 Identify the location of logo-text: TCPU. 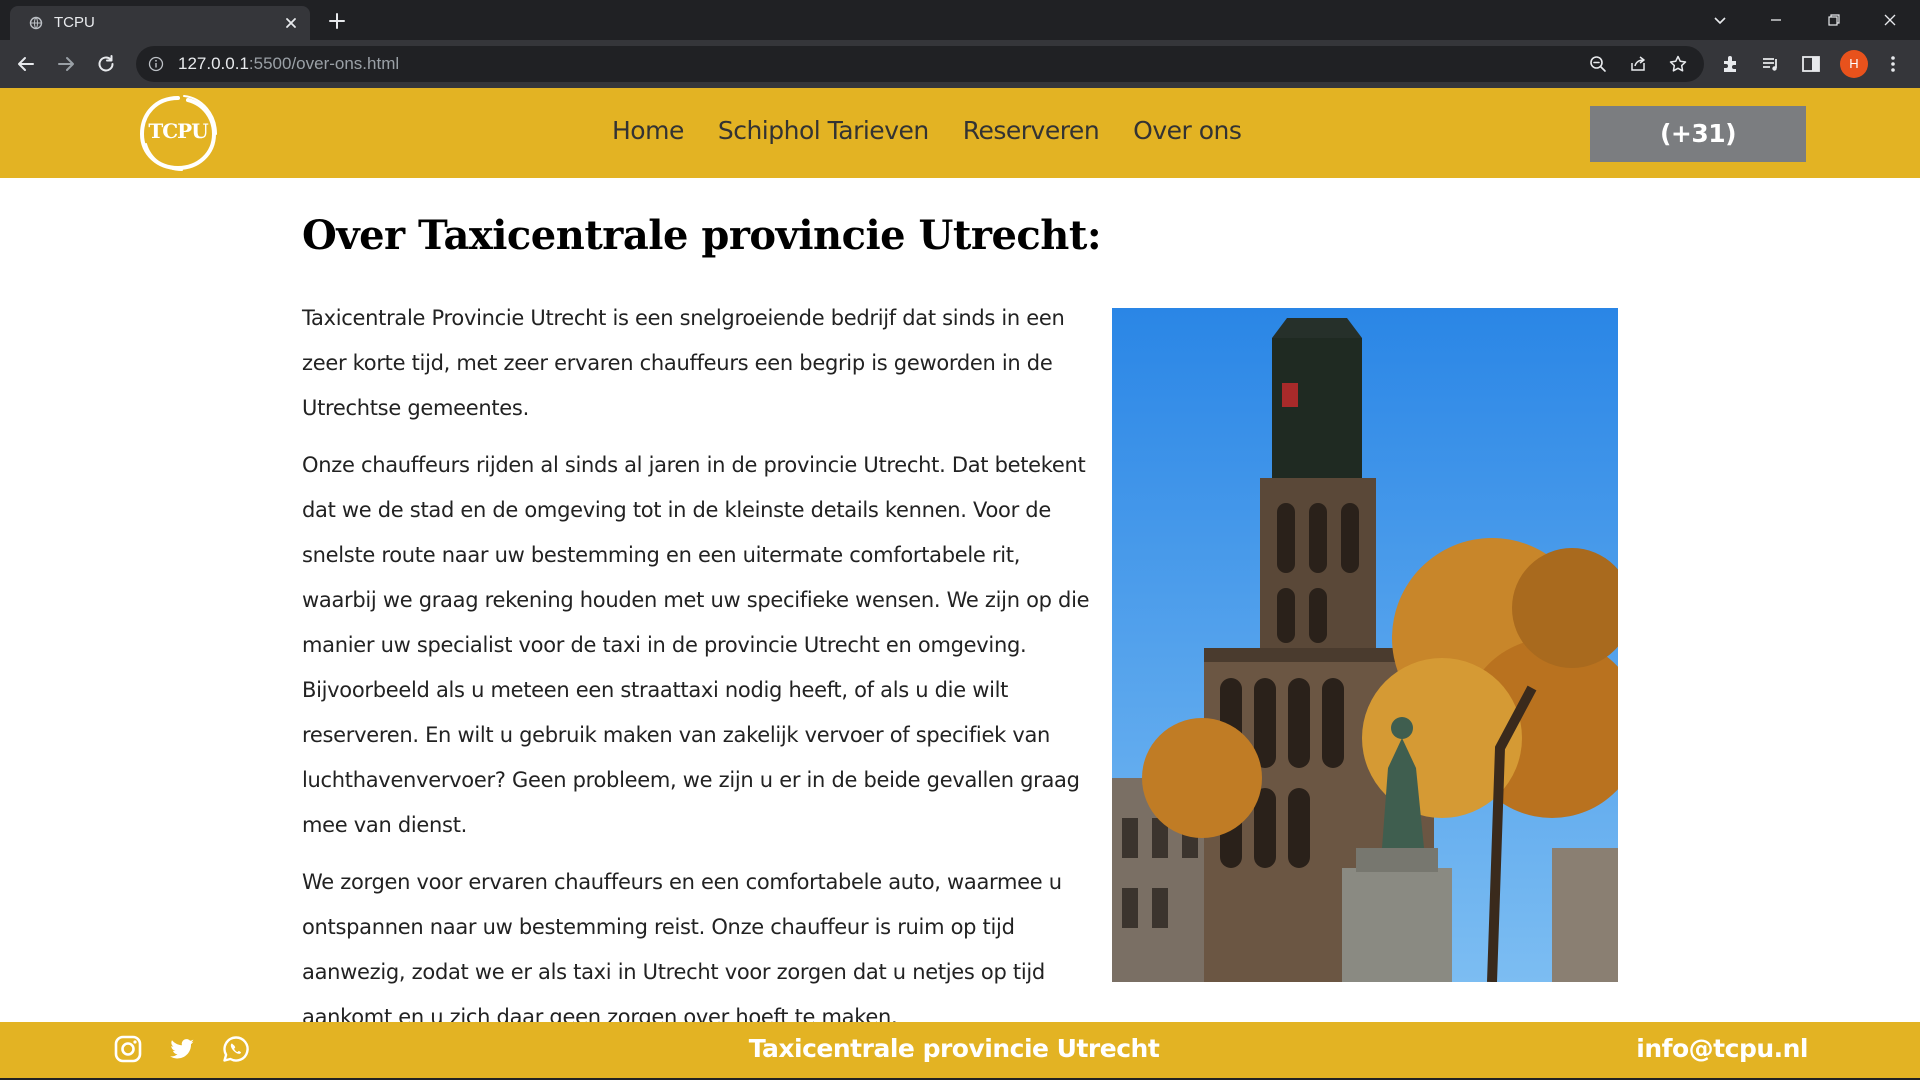
(178, 131).